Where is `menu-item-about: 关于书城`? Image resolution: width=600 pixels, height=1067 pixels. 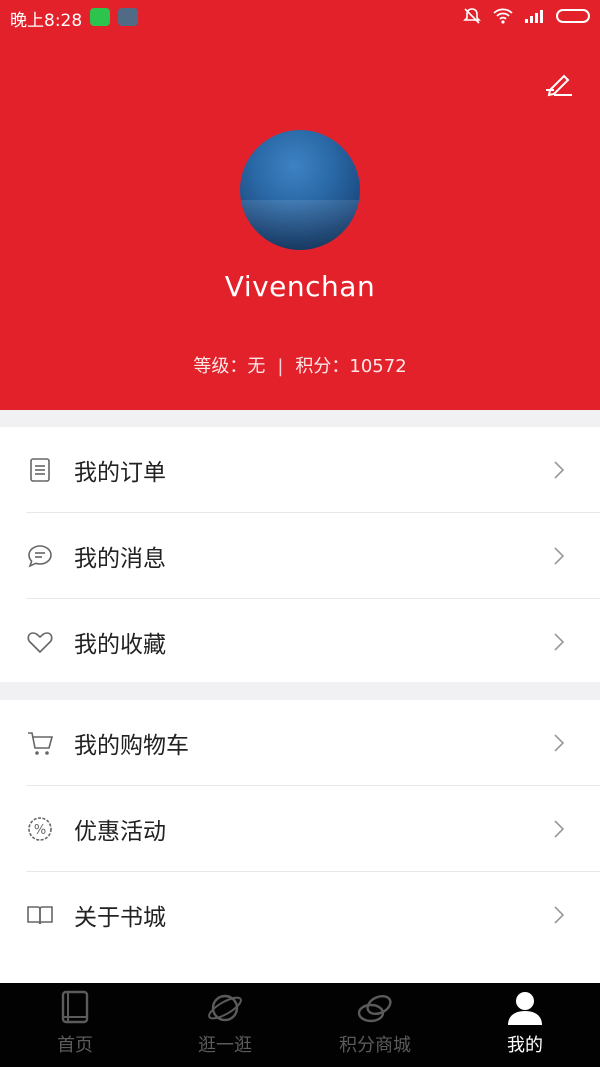 menu-item-about: 关于书城 is located at coordinates (313, 914).